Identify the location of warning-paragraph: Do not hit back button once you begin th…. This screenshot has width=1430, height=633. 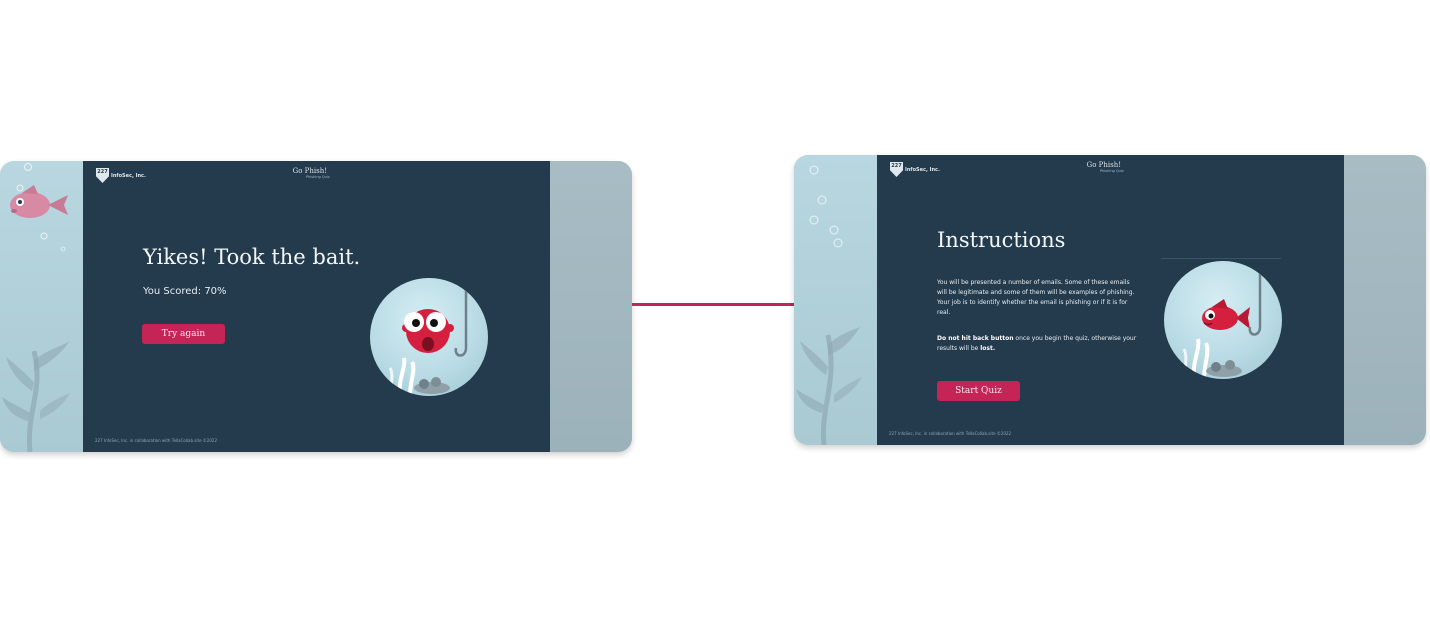
(1037, 344).